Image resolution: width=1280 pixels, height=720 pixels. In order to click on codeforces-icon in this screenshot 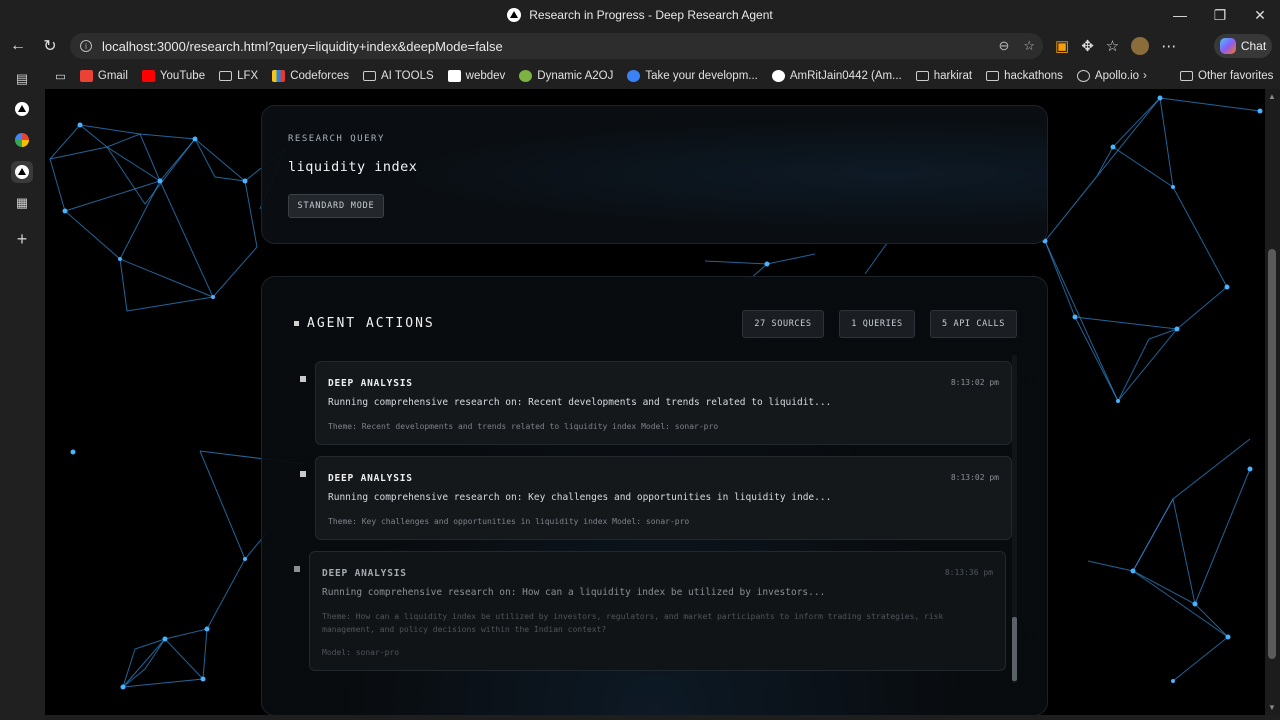, I will do `click(279, 75)`.